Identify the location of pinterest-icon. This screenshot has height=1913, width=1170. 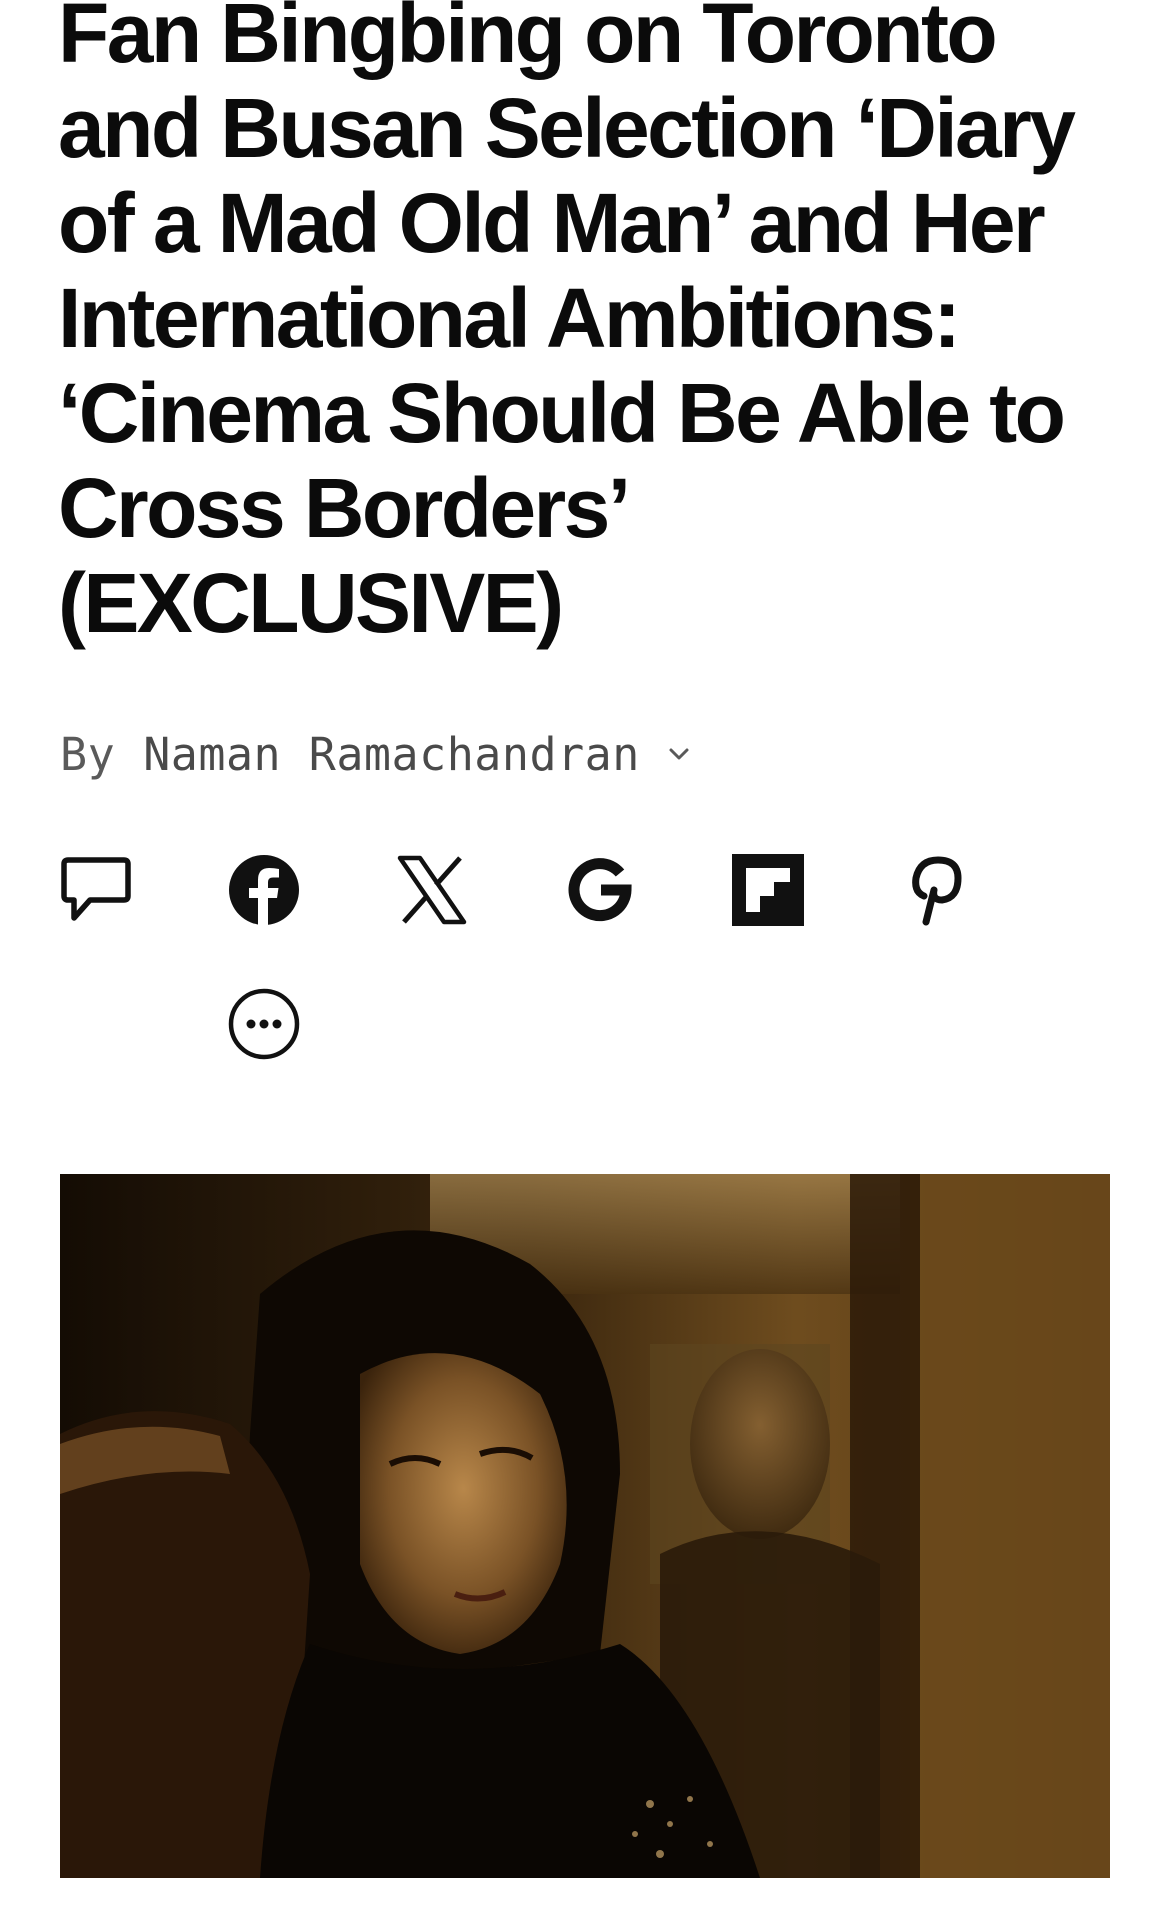
(936, 890).